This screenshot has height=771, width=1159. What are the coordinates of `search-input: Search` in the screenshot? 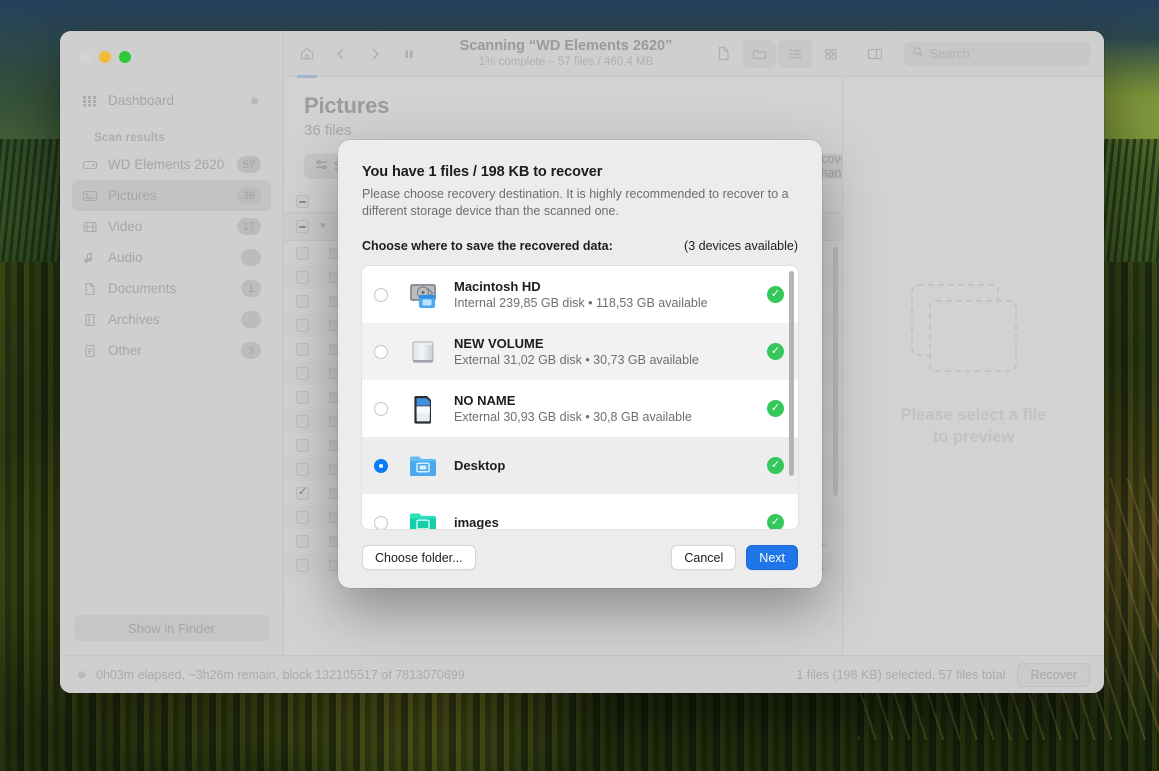 It's located at (997, 53).